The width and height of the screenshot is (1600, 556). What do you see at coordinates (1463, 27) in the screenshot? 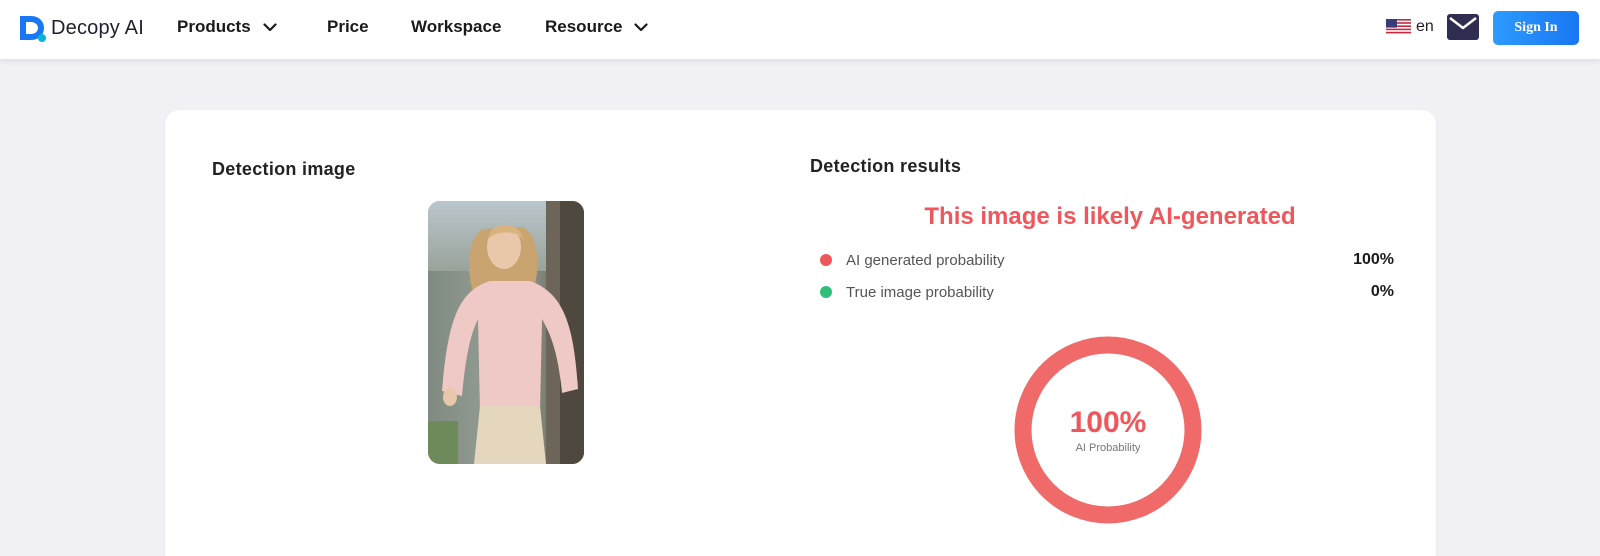
I see `mail-icon` at bounding box center [1463, 27].